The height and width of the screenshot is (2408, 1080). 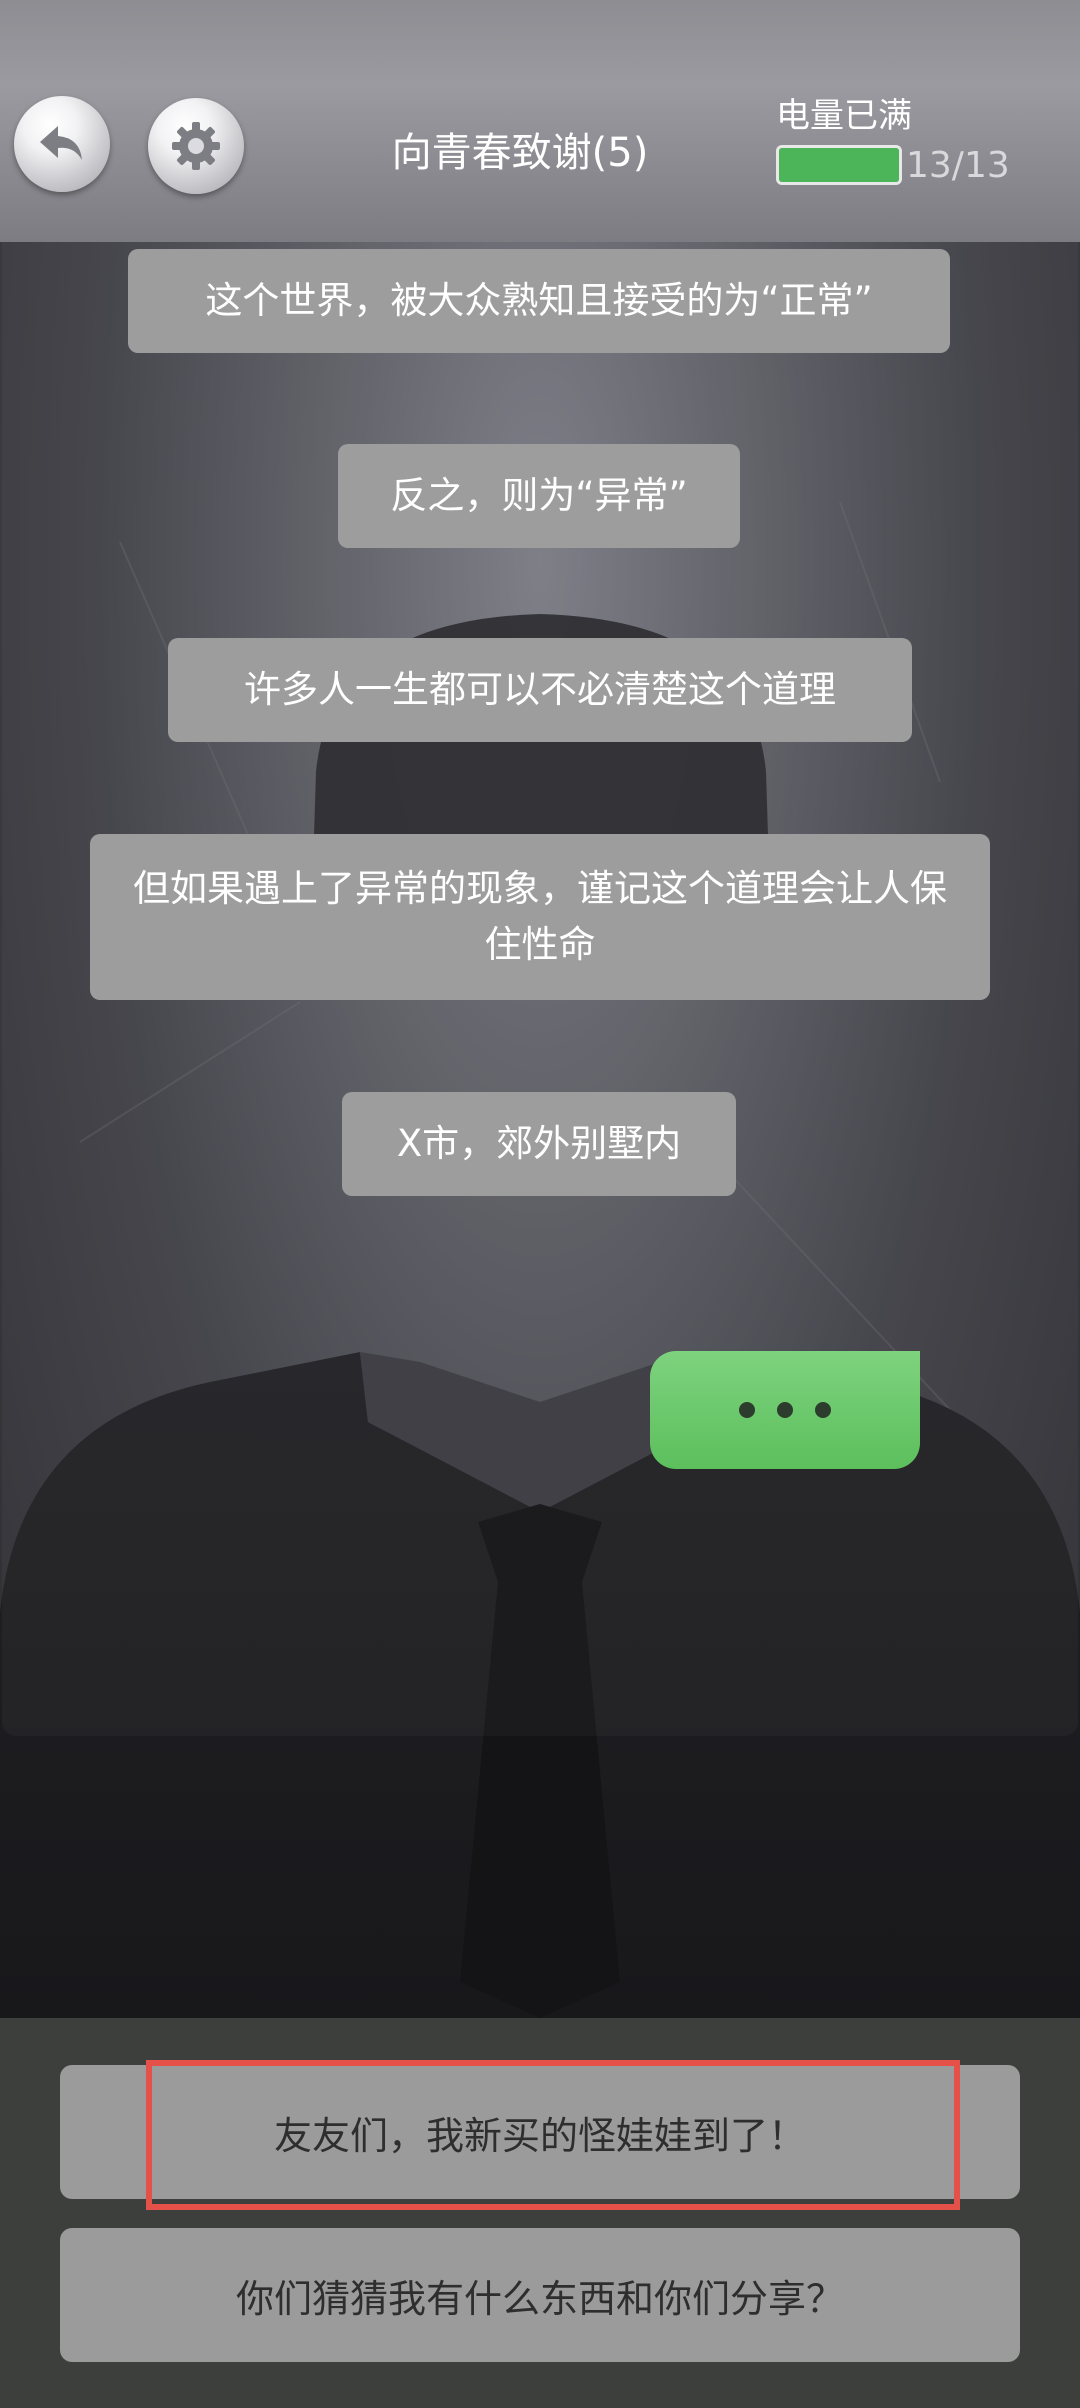 I want to click on narration-bubble: 但如果遇上了异常的现象，谨记这个道理会让人保住性命, so click(x=540, y=917).